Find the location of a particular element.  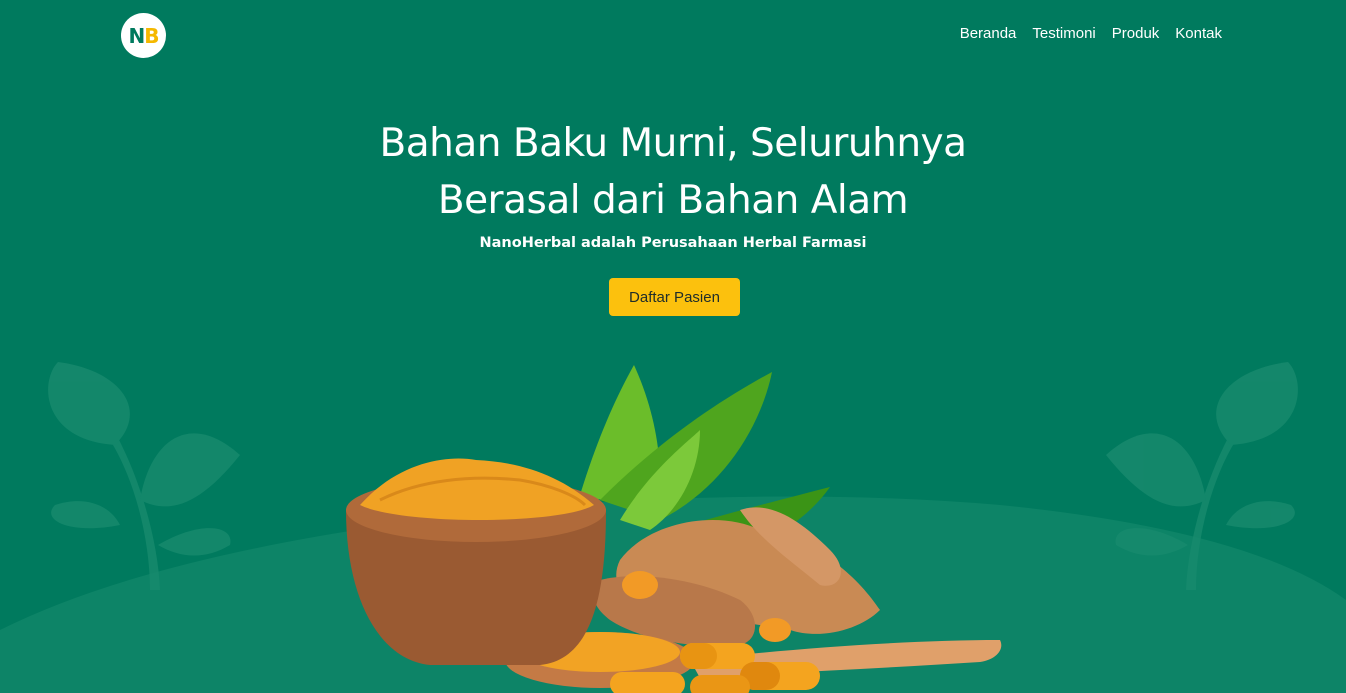

wooden-bowl-icon is located at coordinates (476, 561).